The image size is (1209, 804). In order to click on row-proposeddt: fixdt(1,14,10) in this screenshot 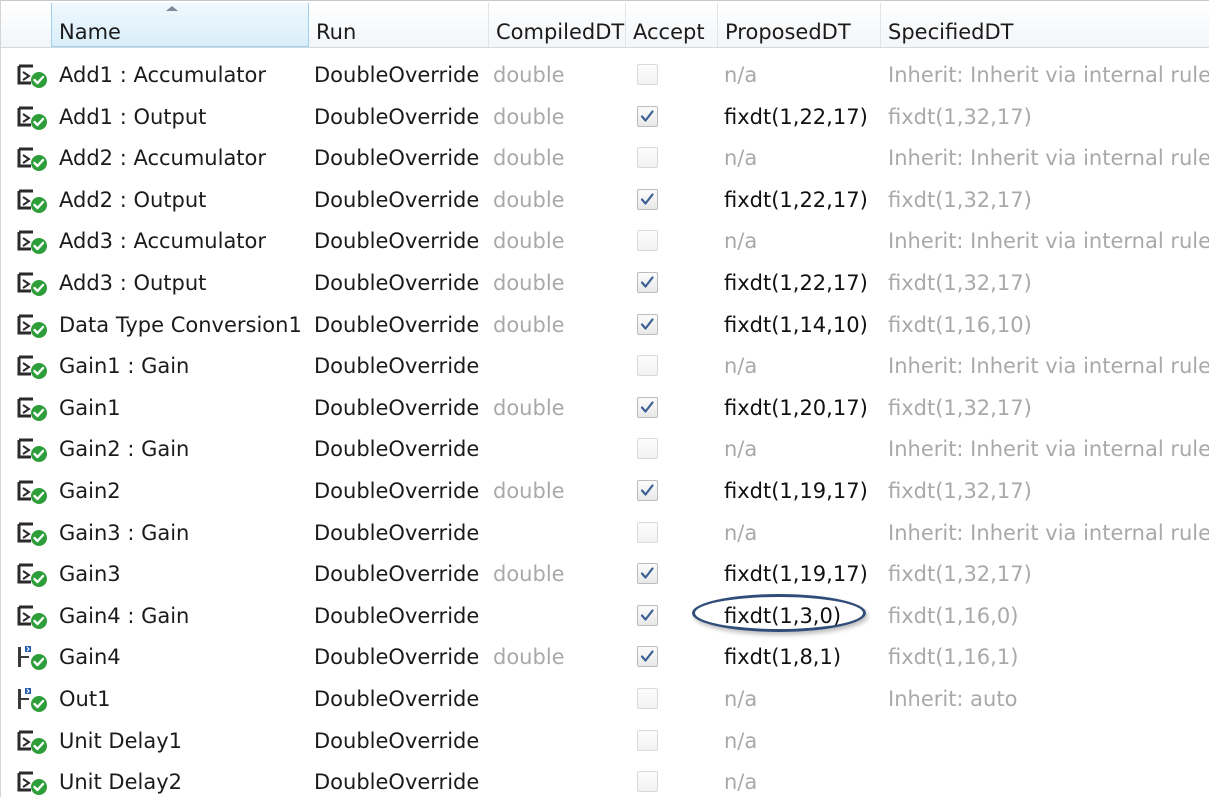, I will do `click(796, 324)`.